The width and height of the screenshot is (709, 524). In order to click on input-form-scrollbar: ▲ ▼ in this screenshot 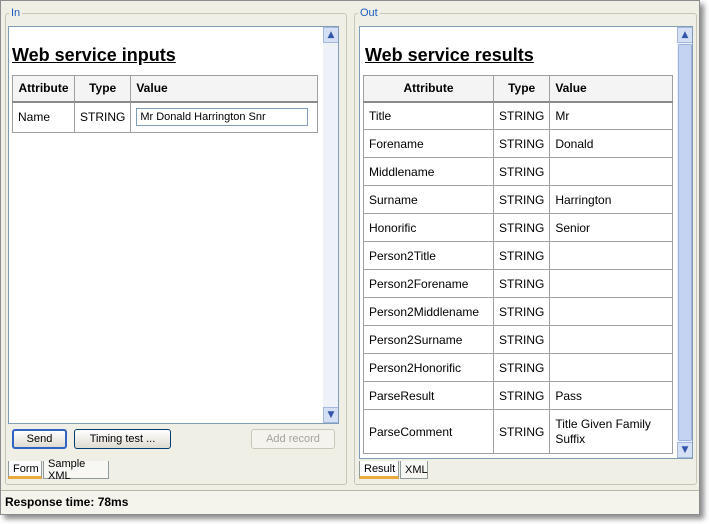, I will do `click(330, 225)`.